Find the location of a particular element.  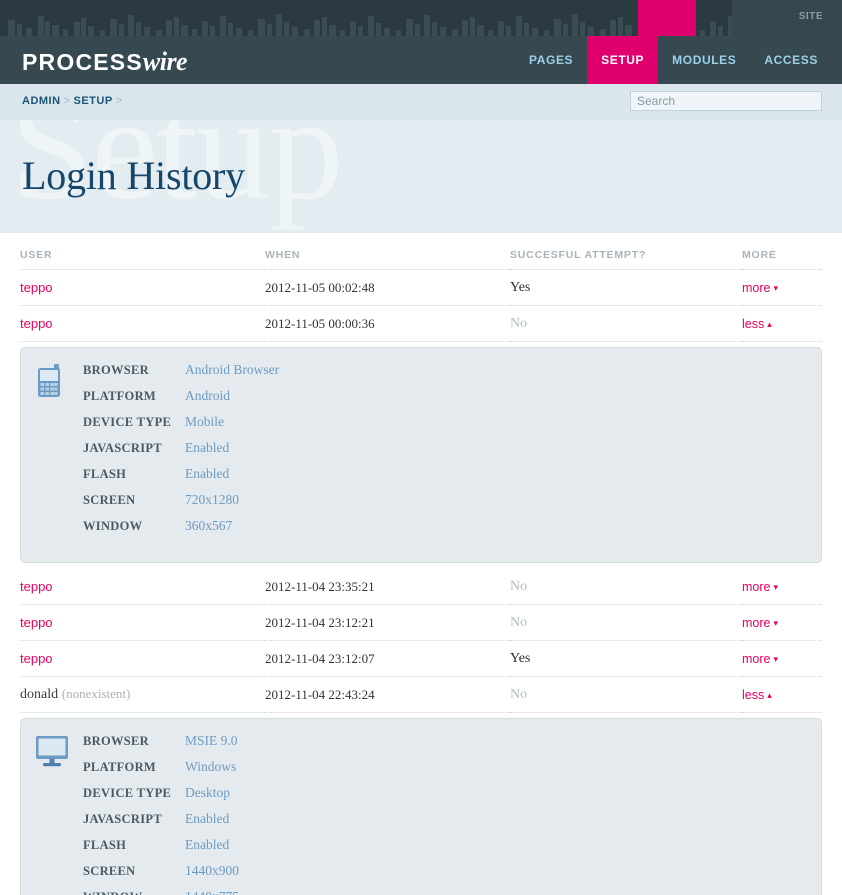

site-label: SITE is located at coordinates (787, 18).